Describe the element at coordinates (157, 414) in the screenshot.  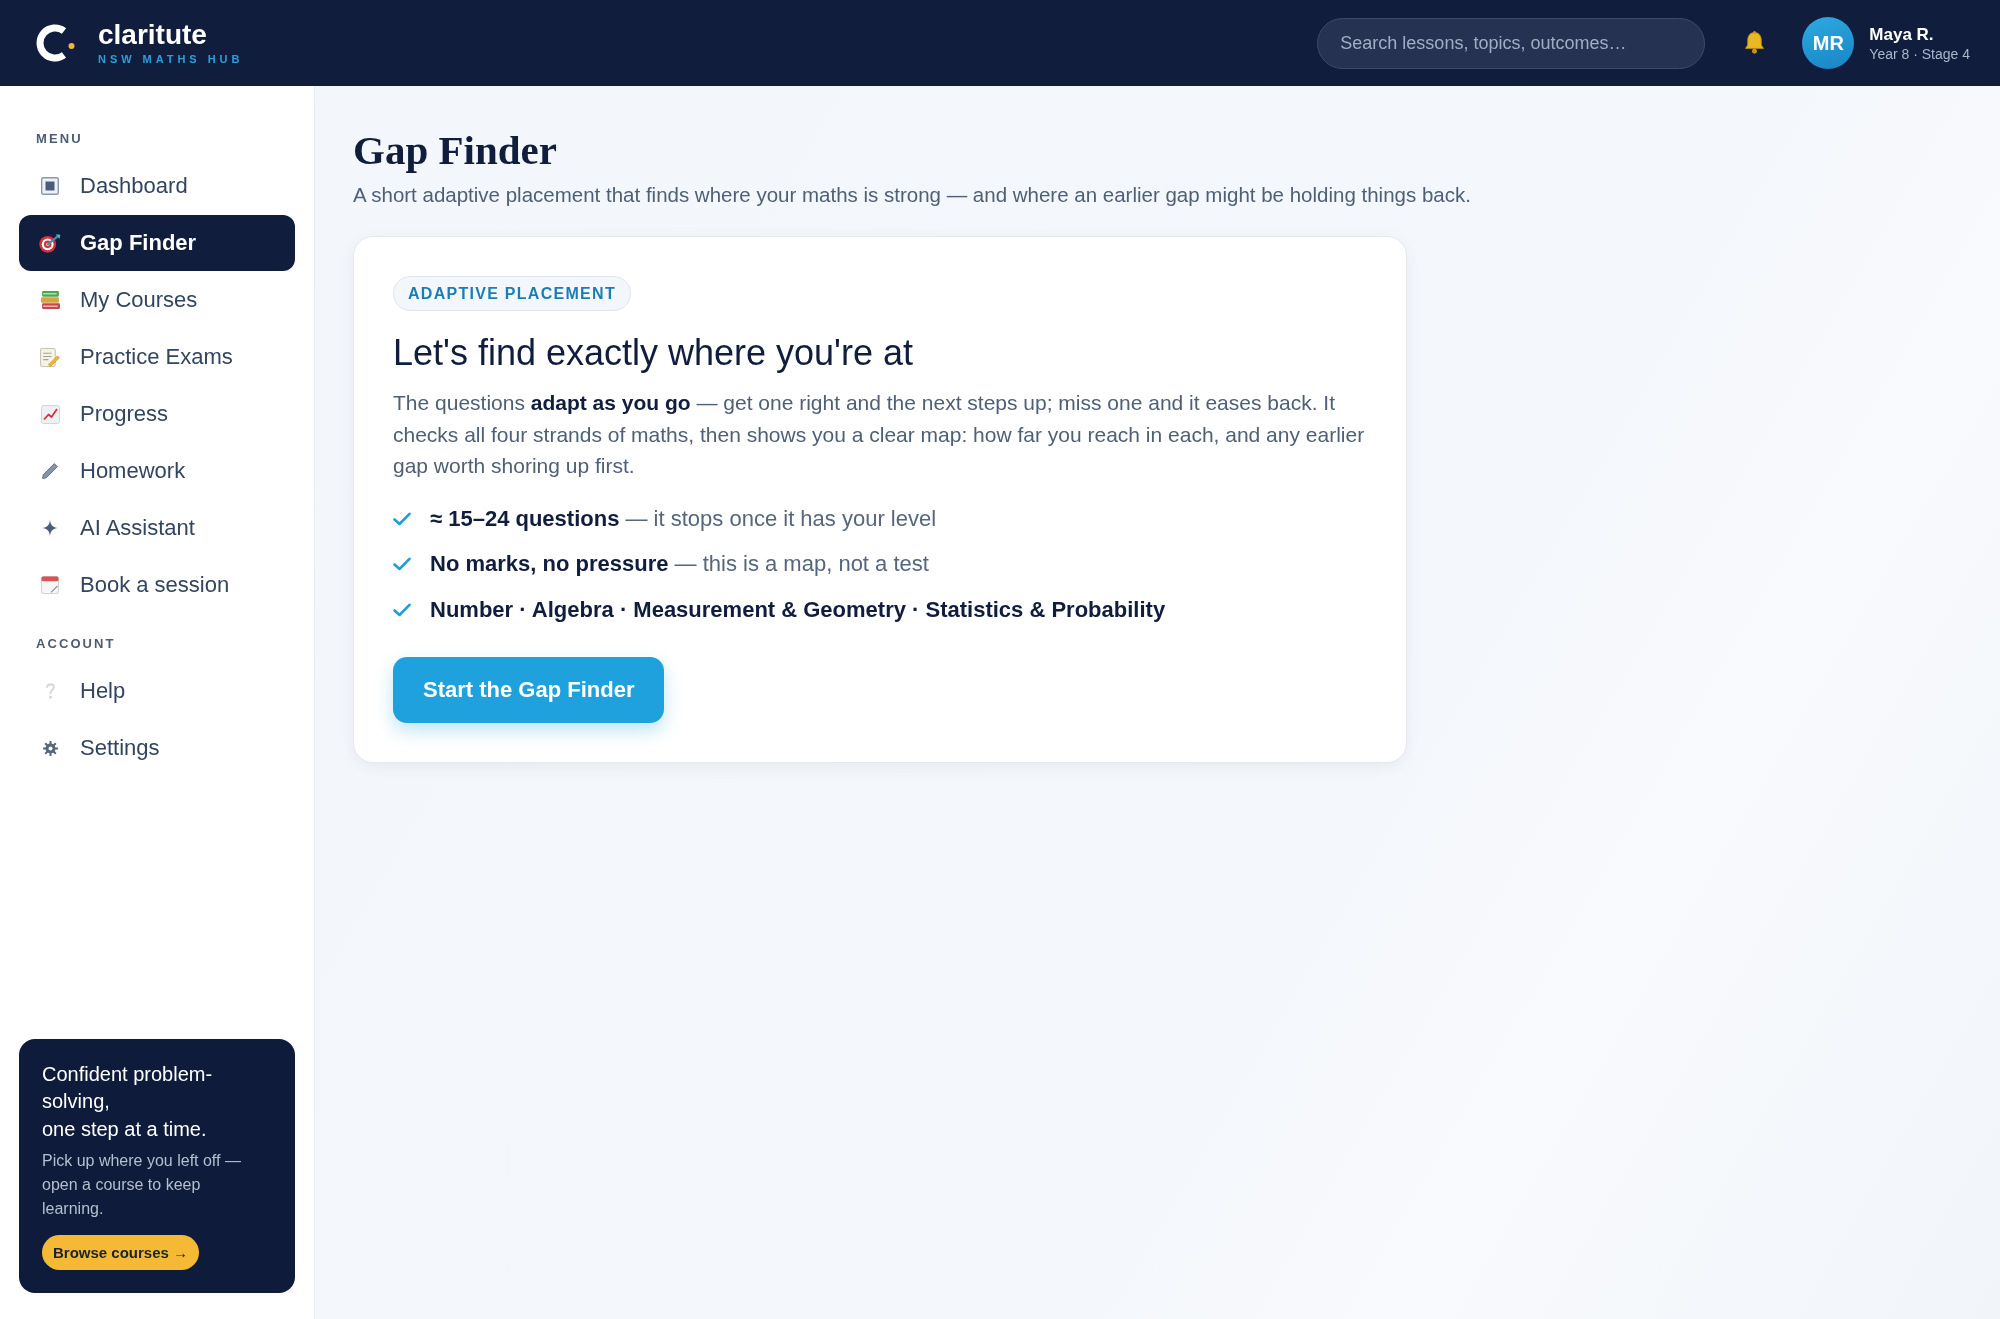
I see `nav-item: Progress` at that location.